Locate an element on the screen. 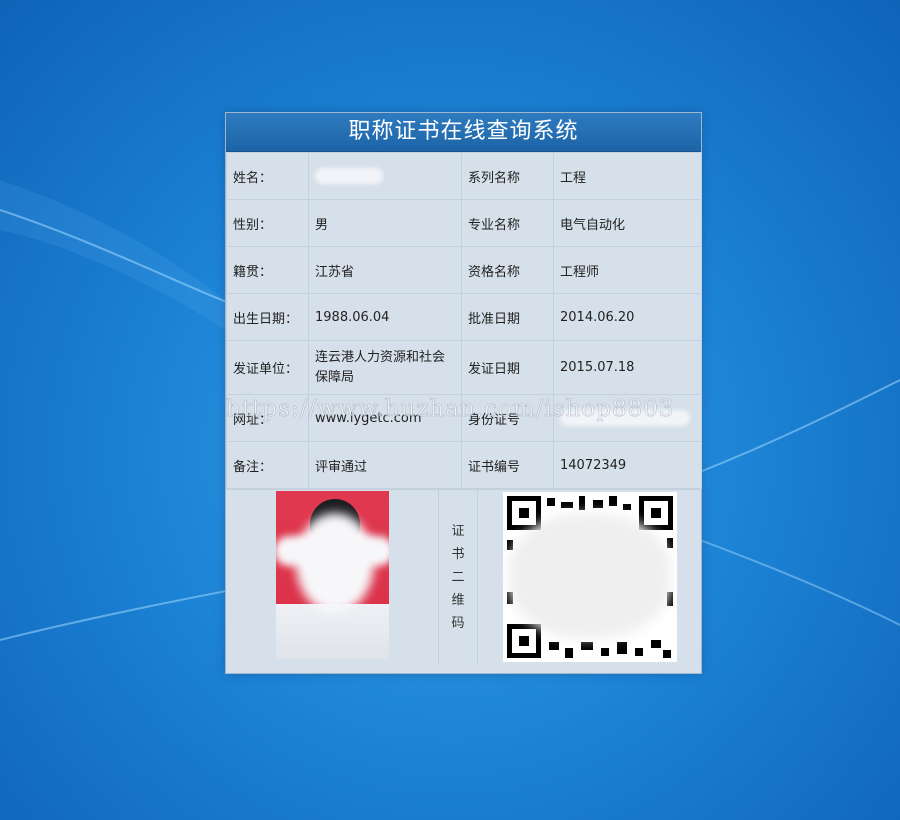  value-certificate-number: 14072349 is located at coordinates (627, 465).